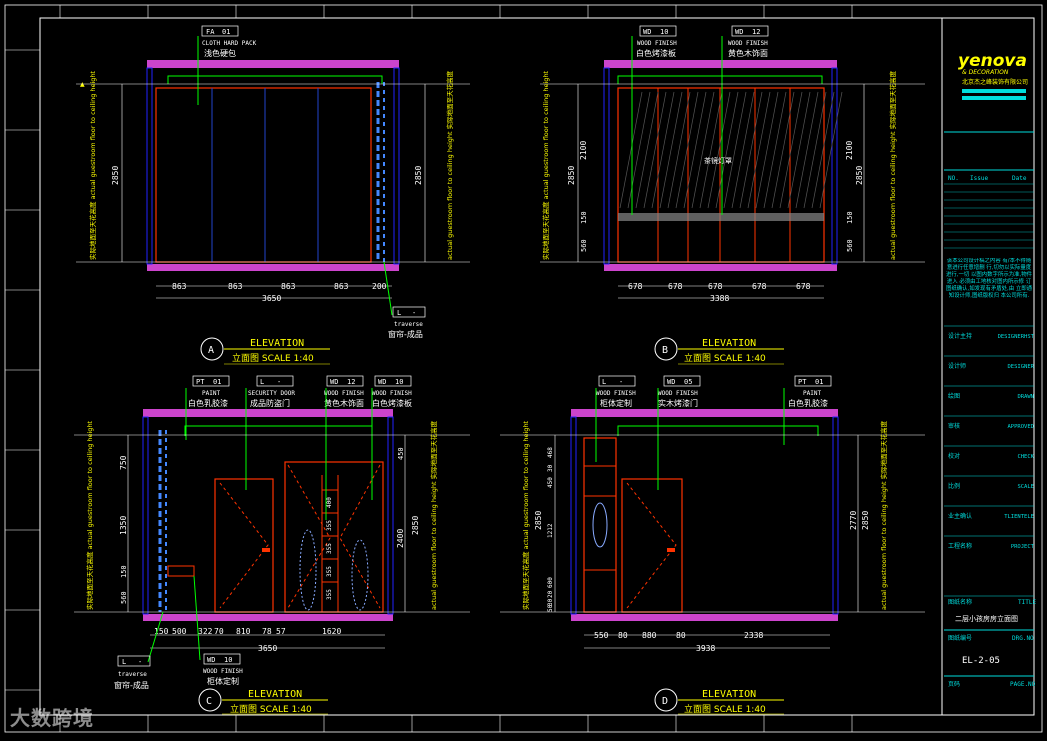 The width and height of the screenshot is (1047, 741). I want to click on tag-cn: 浅色硬包, so click(220, 53).